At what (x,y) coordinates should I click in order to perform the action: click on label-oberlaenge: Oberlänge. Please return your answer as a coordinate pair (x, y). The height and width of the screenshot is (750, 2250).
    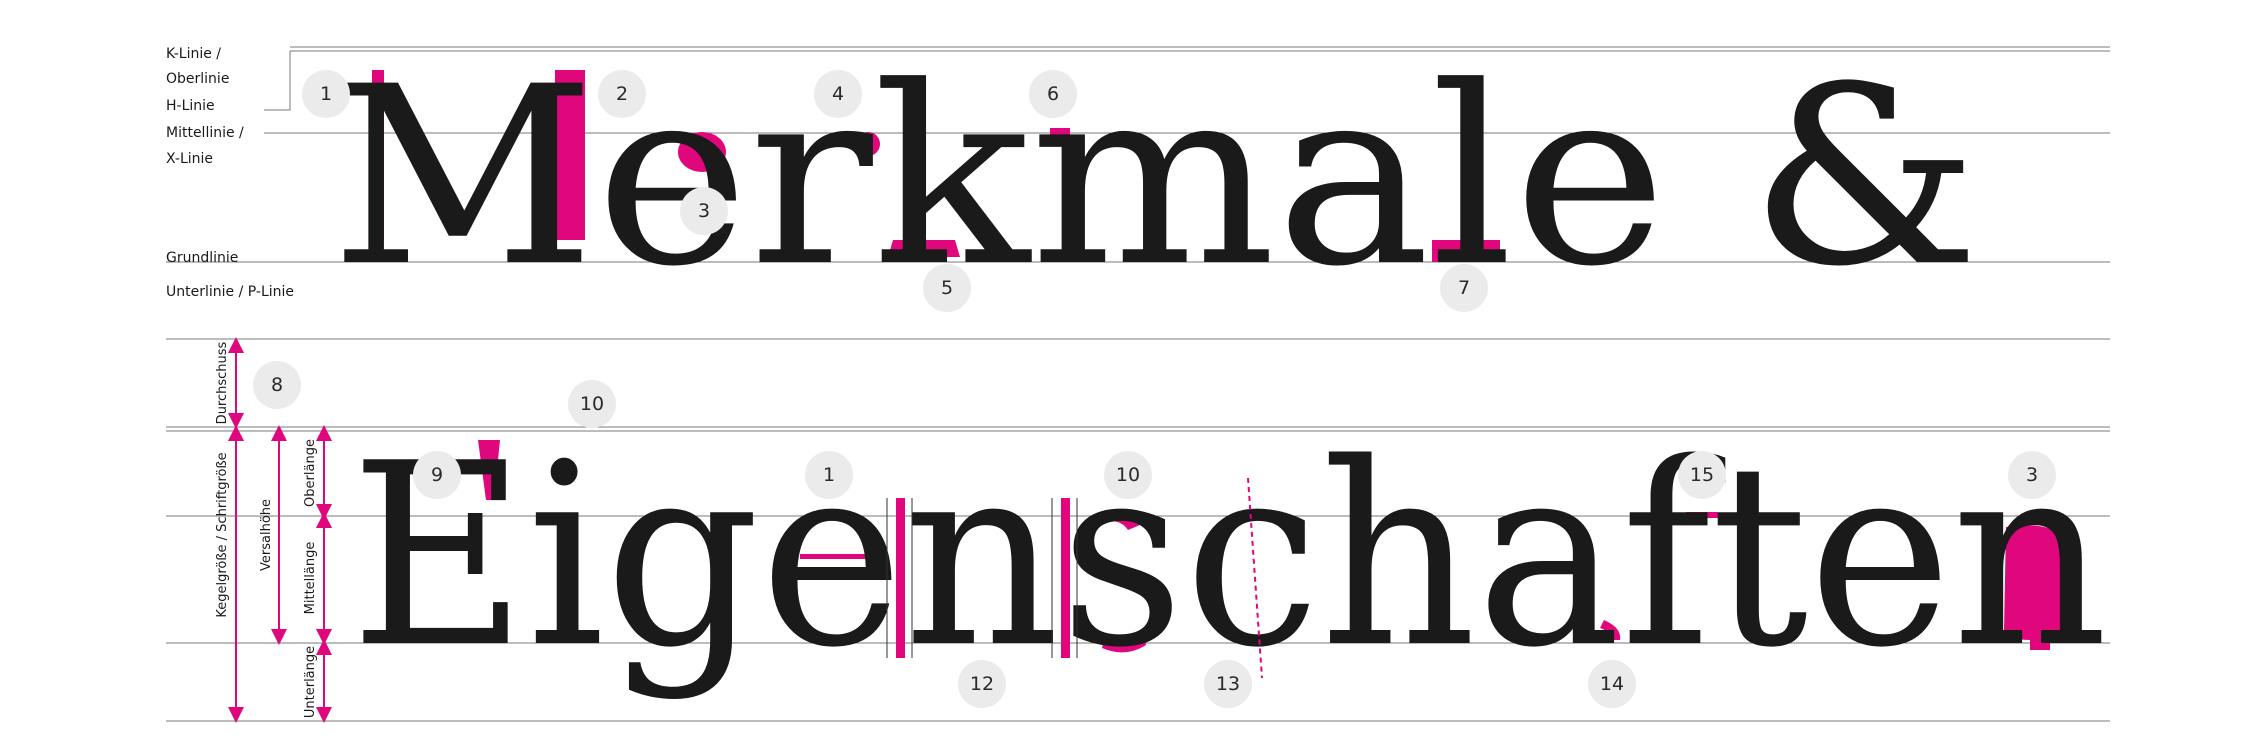
    Looking at the image, I should click on (310, 473).